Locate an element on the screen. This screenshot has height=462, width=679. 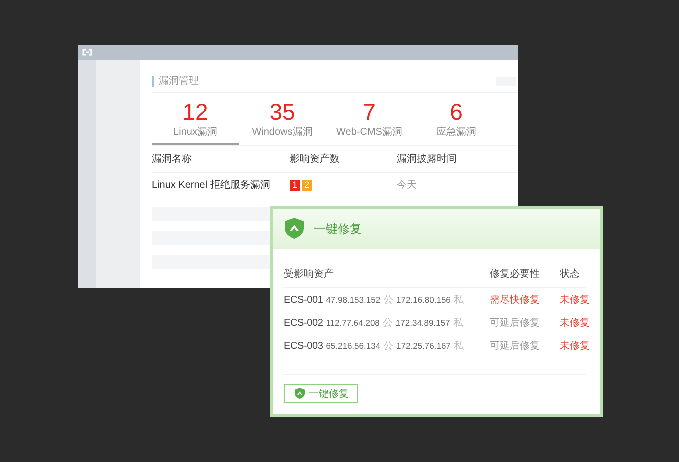
public-ip: 47.98.153.152 is located at coordinates (353, 299).